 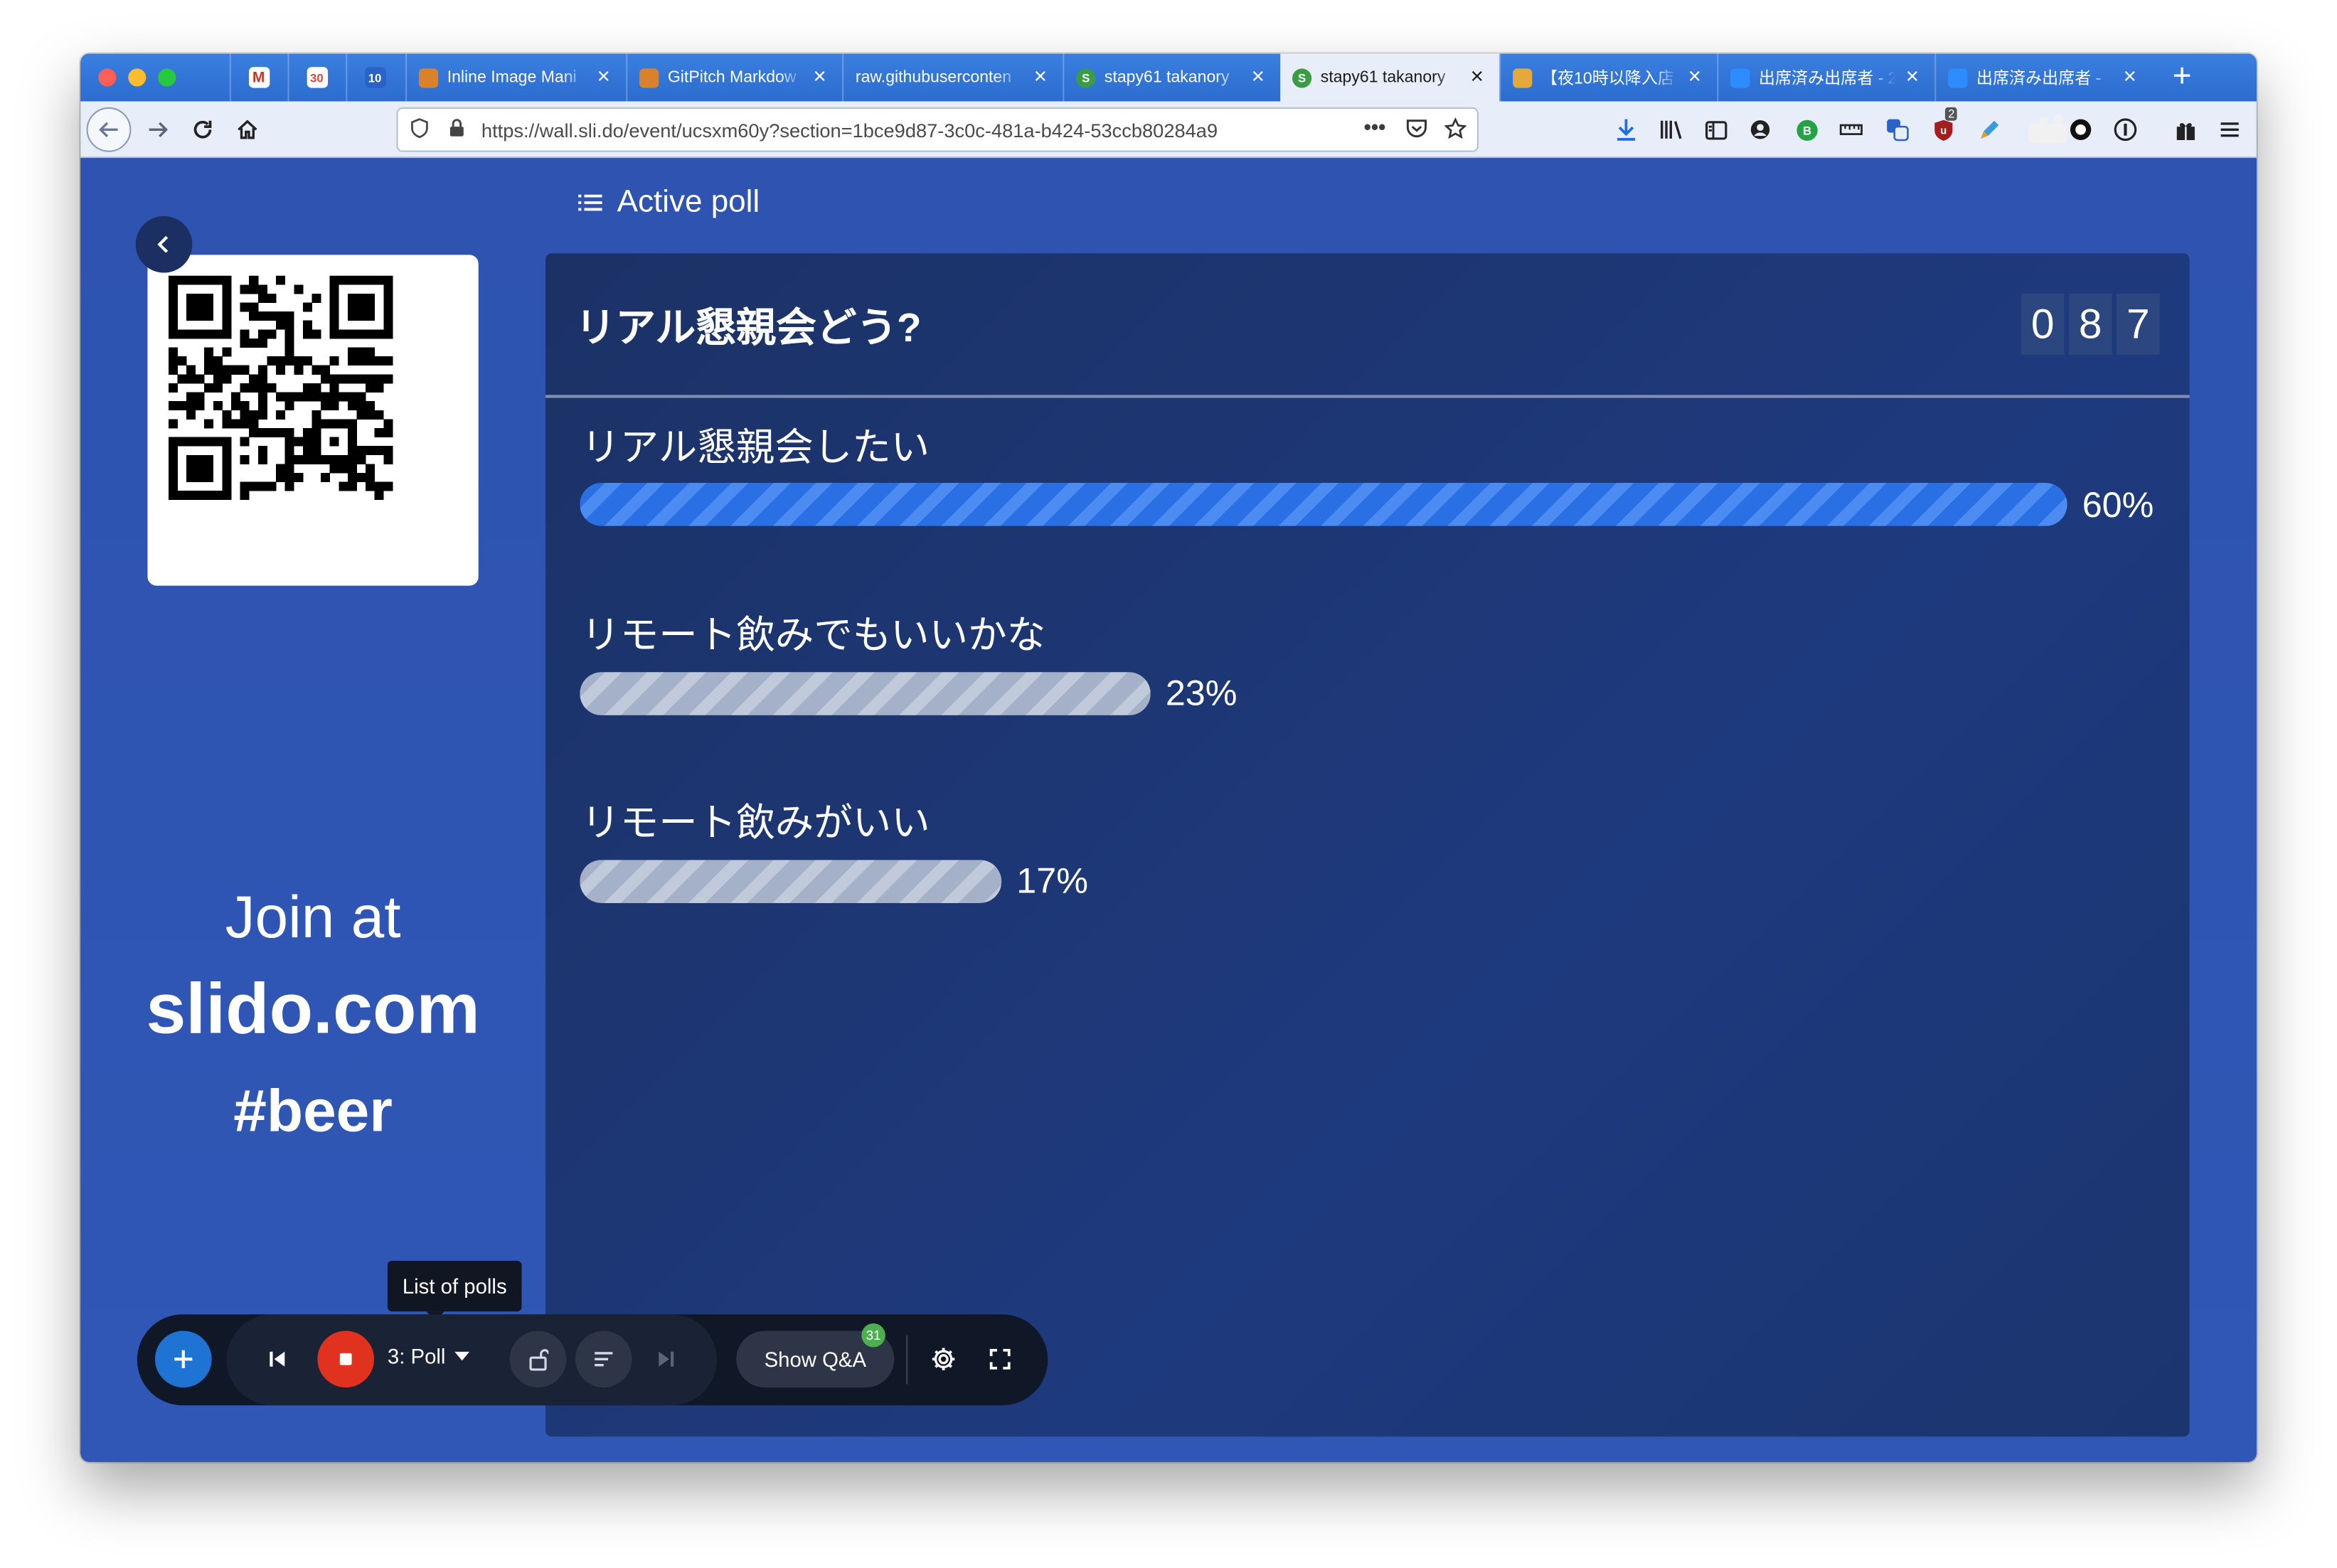 I want to click on skip-previous-icon, so click(x=277, y=1359).